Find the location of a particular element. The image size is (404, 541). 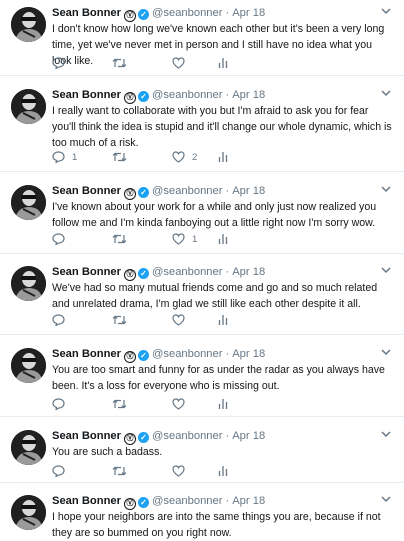

tweet-actions: 1 is located at coordinates (217, 239).